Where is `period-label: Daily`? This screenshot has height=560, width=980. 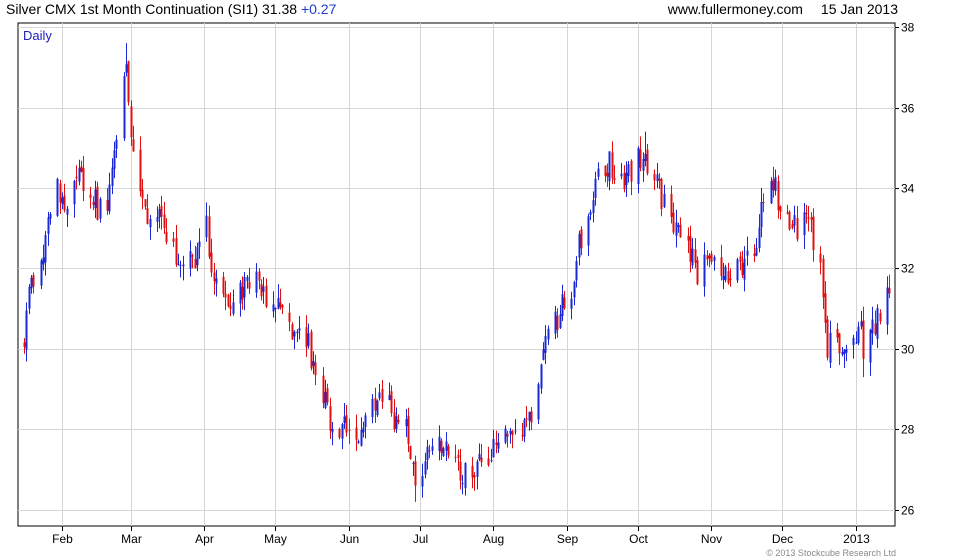 period-label: Daily is located at coordinates (37, 35).